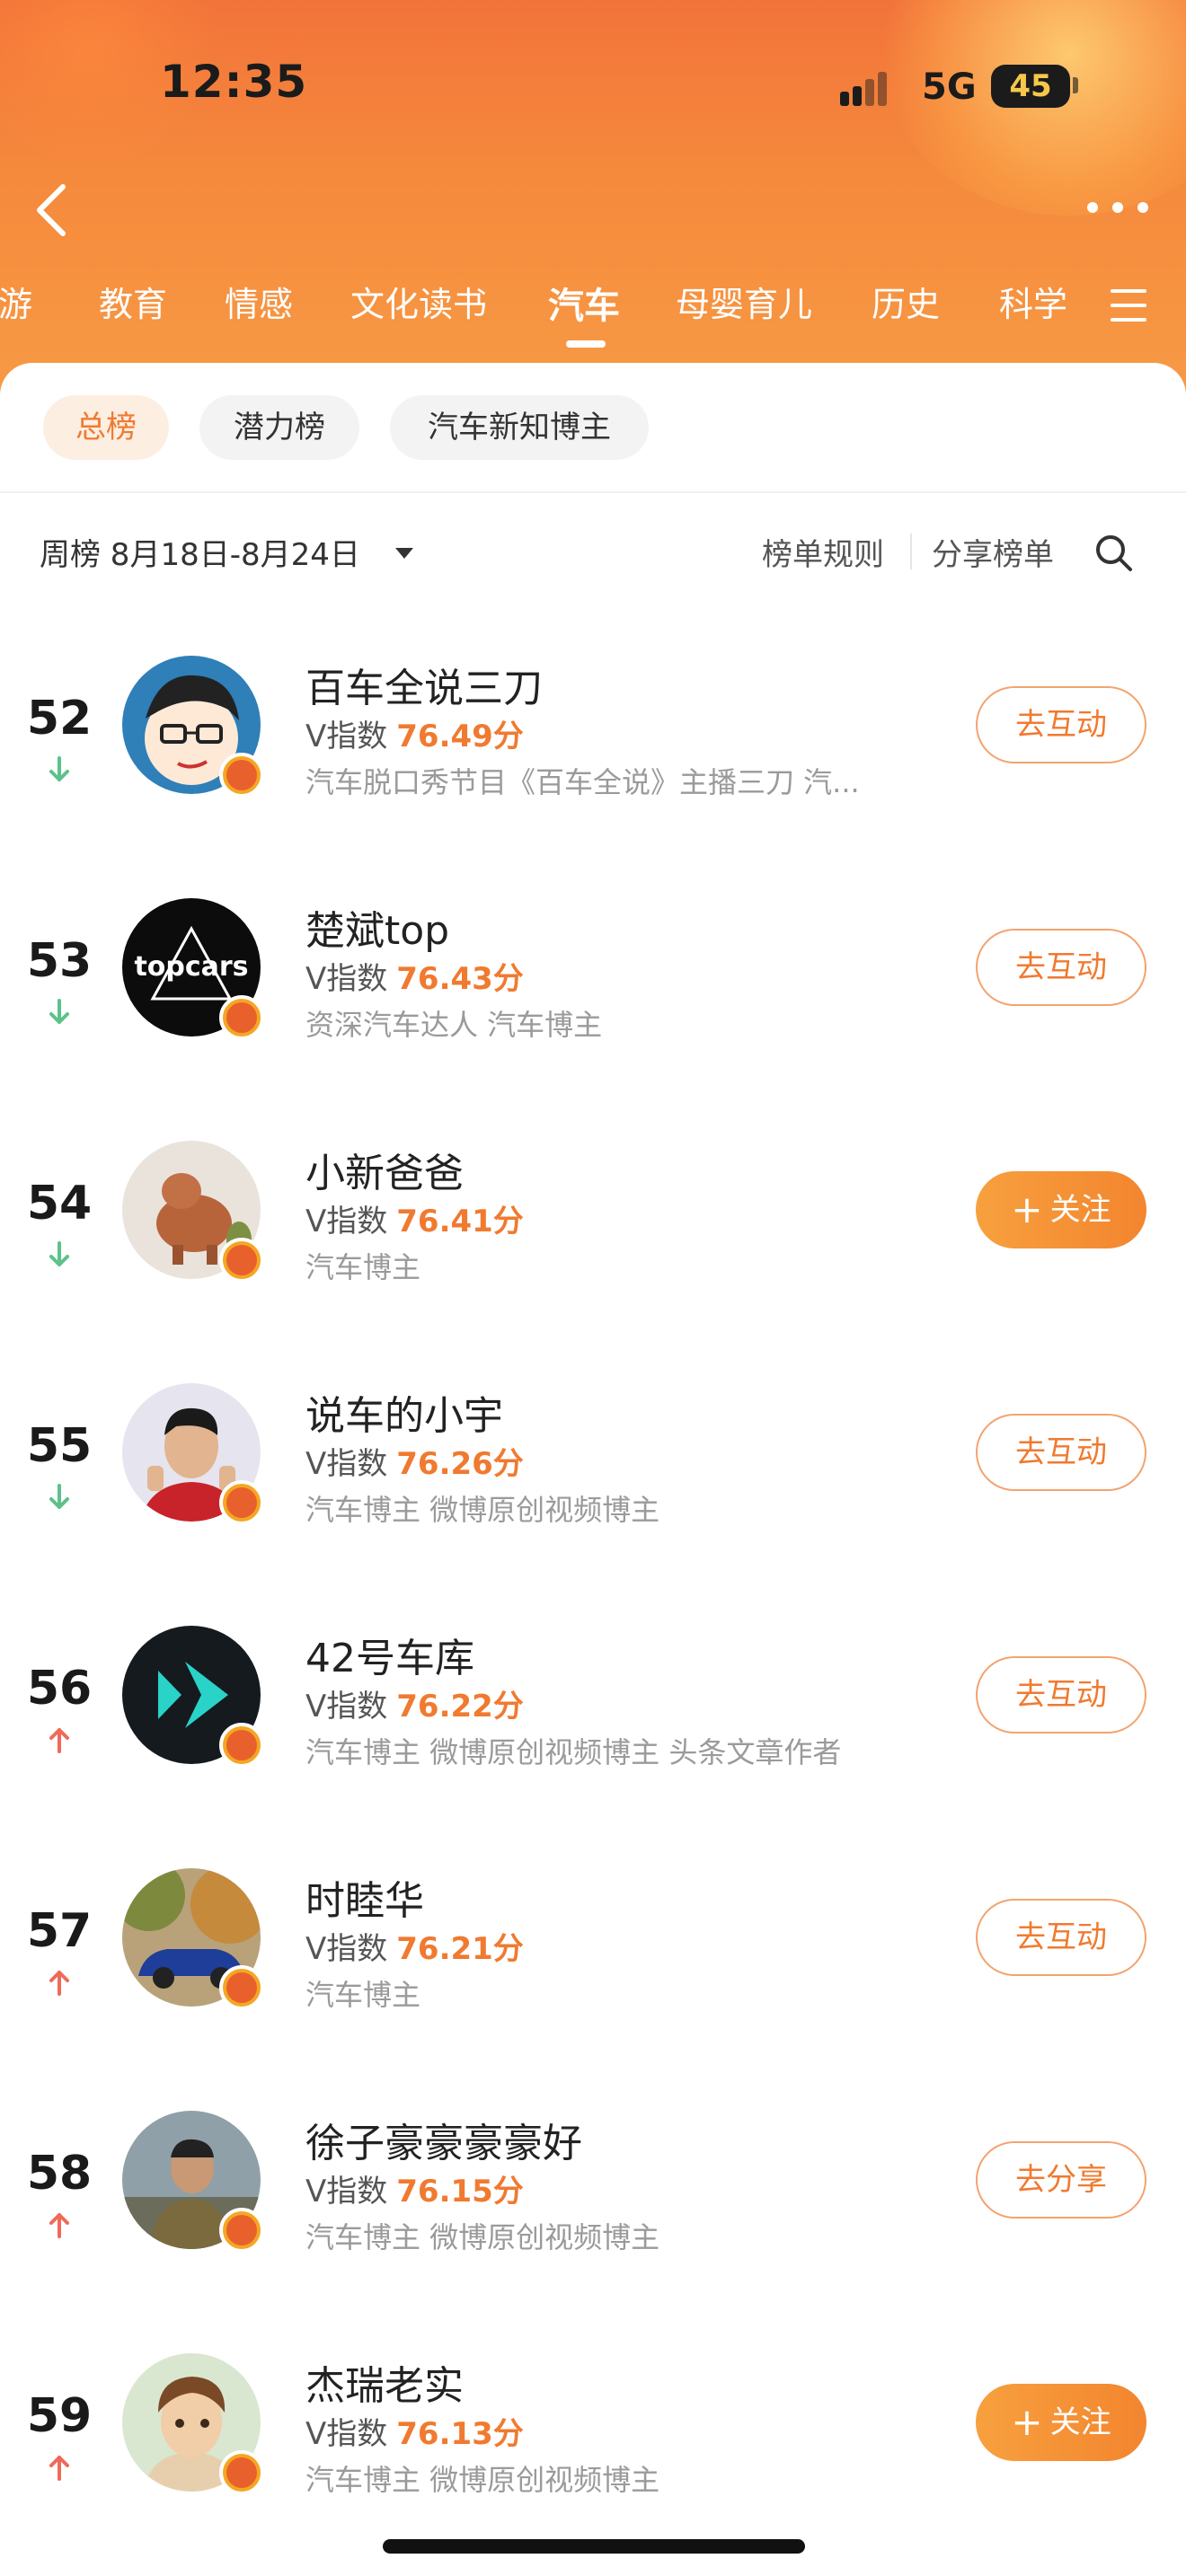 This screenshot has height=2576, width=1186. I want to click on blogger-name: 小新爸爸, so click(384, 1169).